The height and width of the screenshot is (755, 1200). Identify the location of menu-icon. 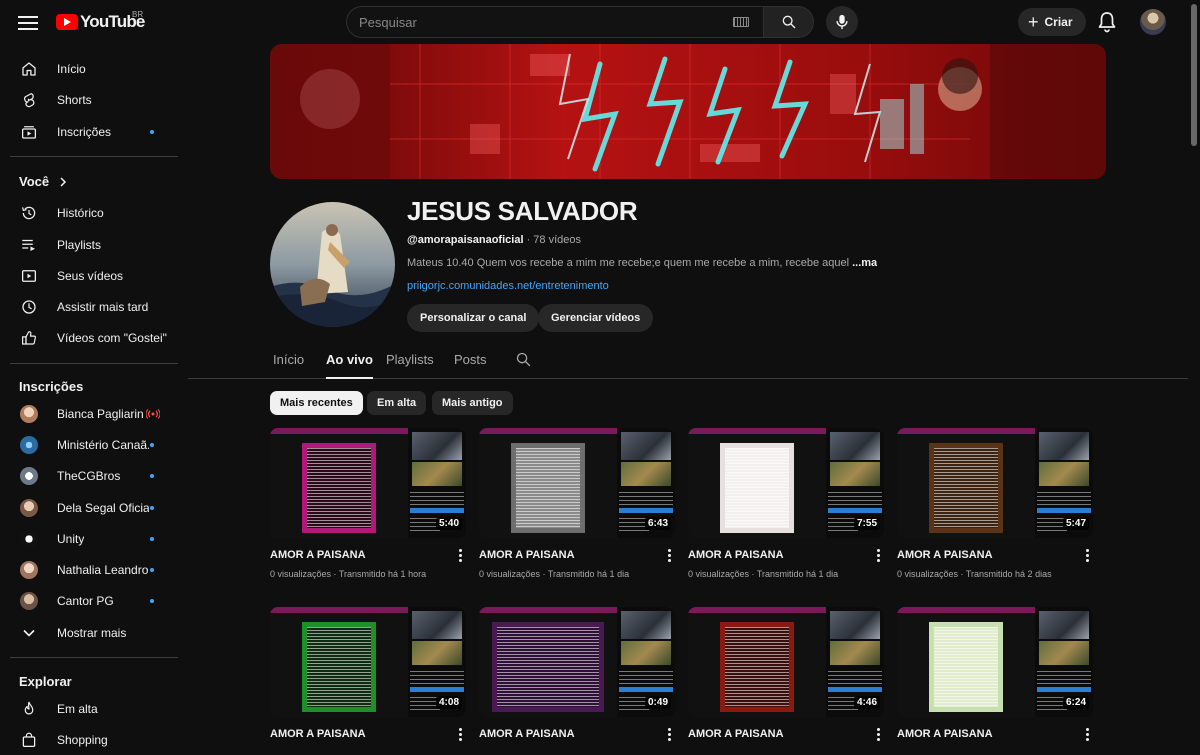
(28, 22).